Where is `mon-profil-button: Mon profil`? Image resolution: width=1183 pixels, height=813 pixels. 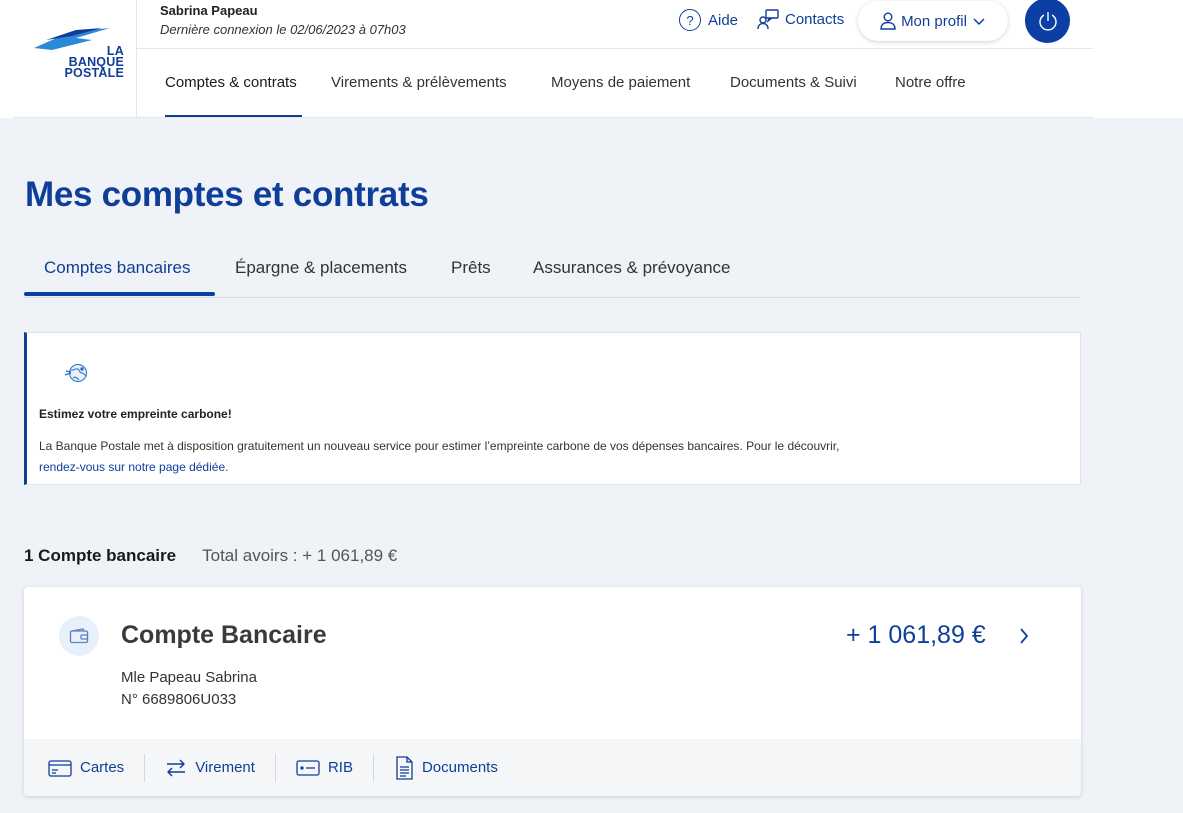 mon-profil-button: Mon profil is located at coordinates (933, 21).